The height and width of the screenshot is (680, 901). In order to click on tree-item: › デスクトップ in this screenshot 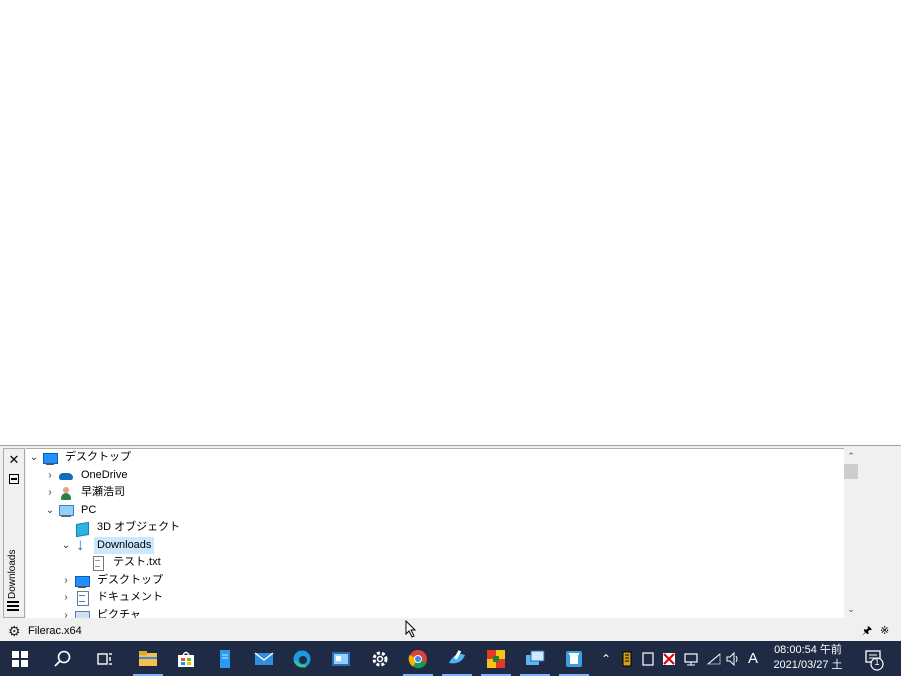, I will do `click(112, 580)`.